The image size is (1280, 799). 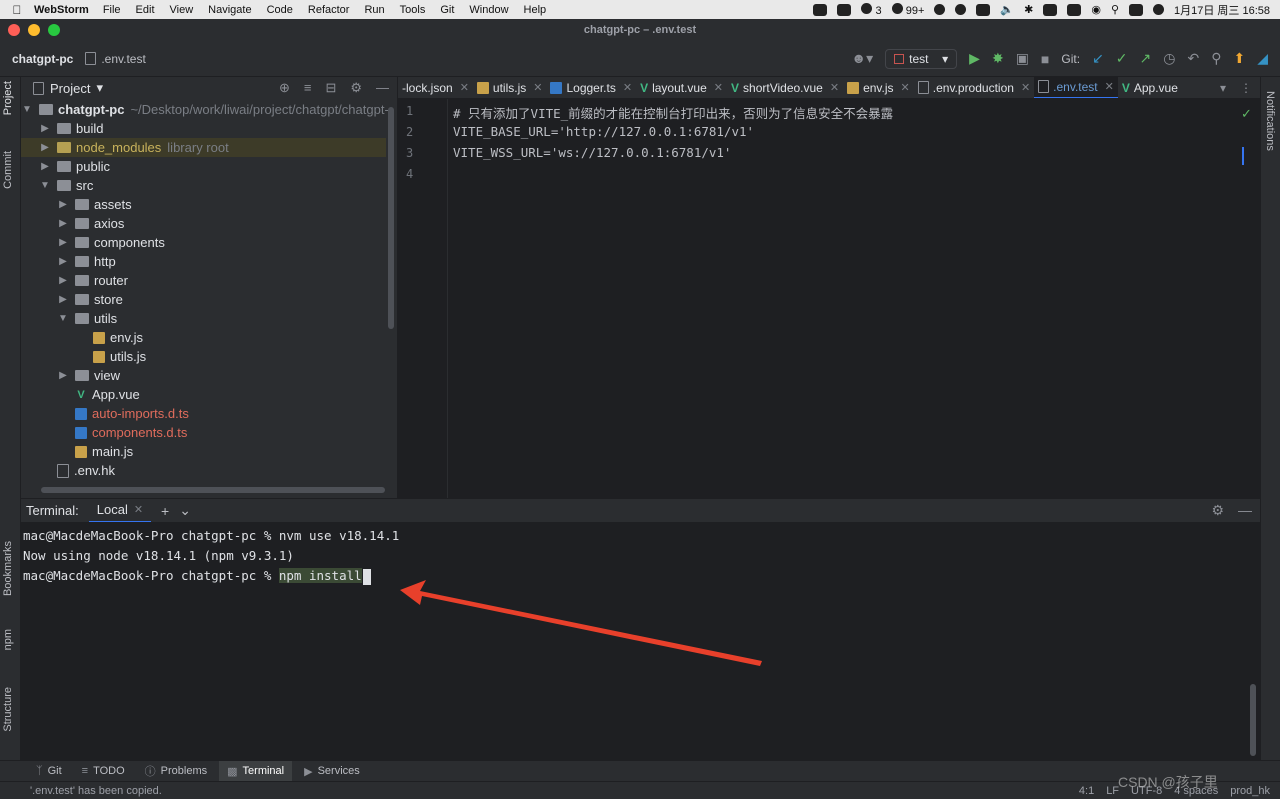 What do you see at coordinates (66, 185) in the screenshot?
I see `tree-item: ▼ src` at bounding box center [66, 185].